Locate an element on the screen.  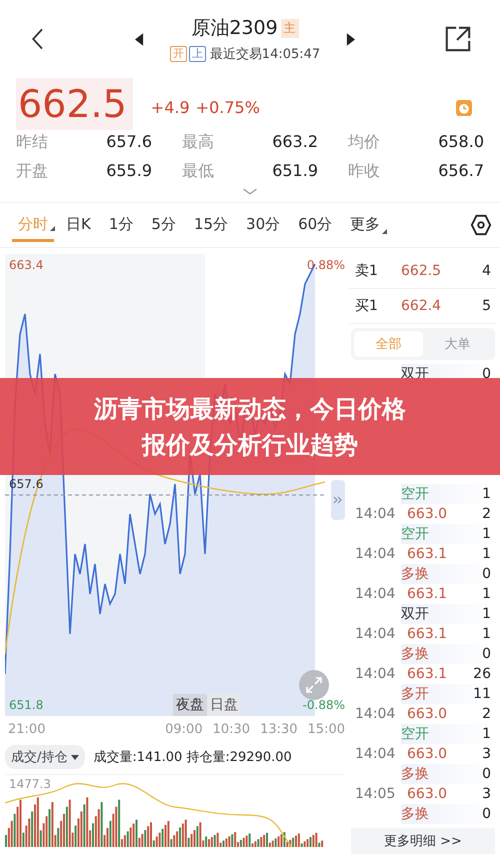
period-tab: 更多 is located at coordinates (365, 225).